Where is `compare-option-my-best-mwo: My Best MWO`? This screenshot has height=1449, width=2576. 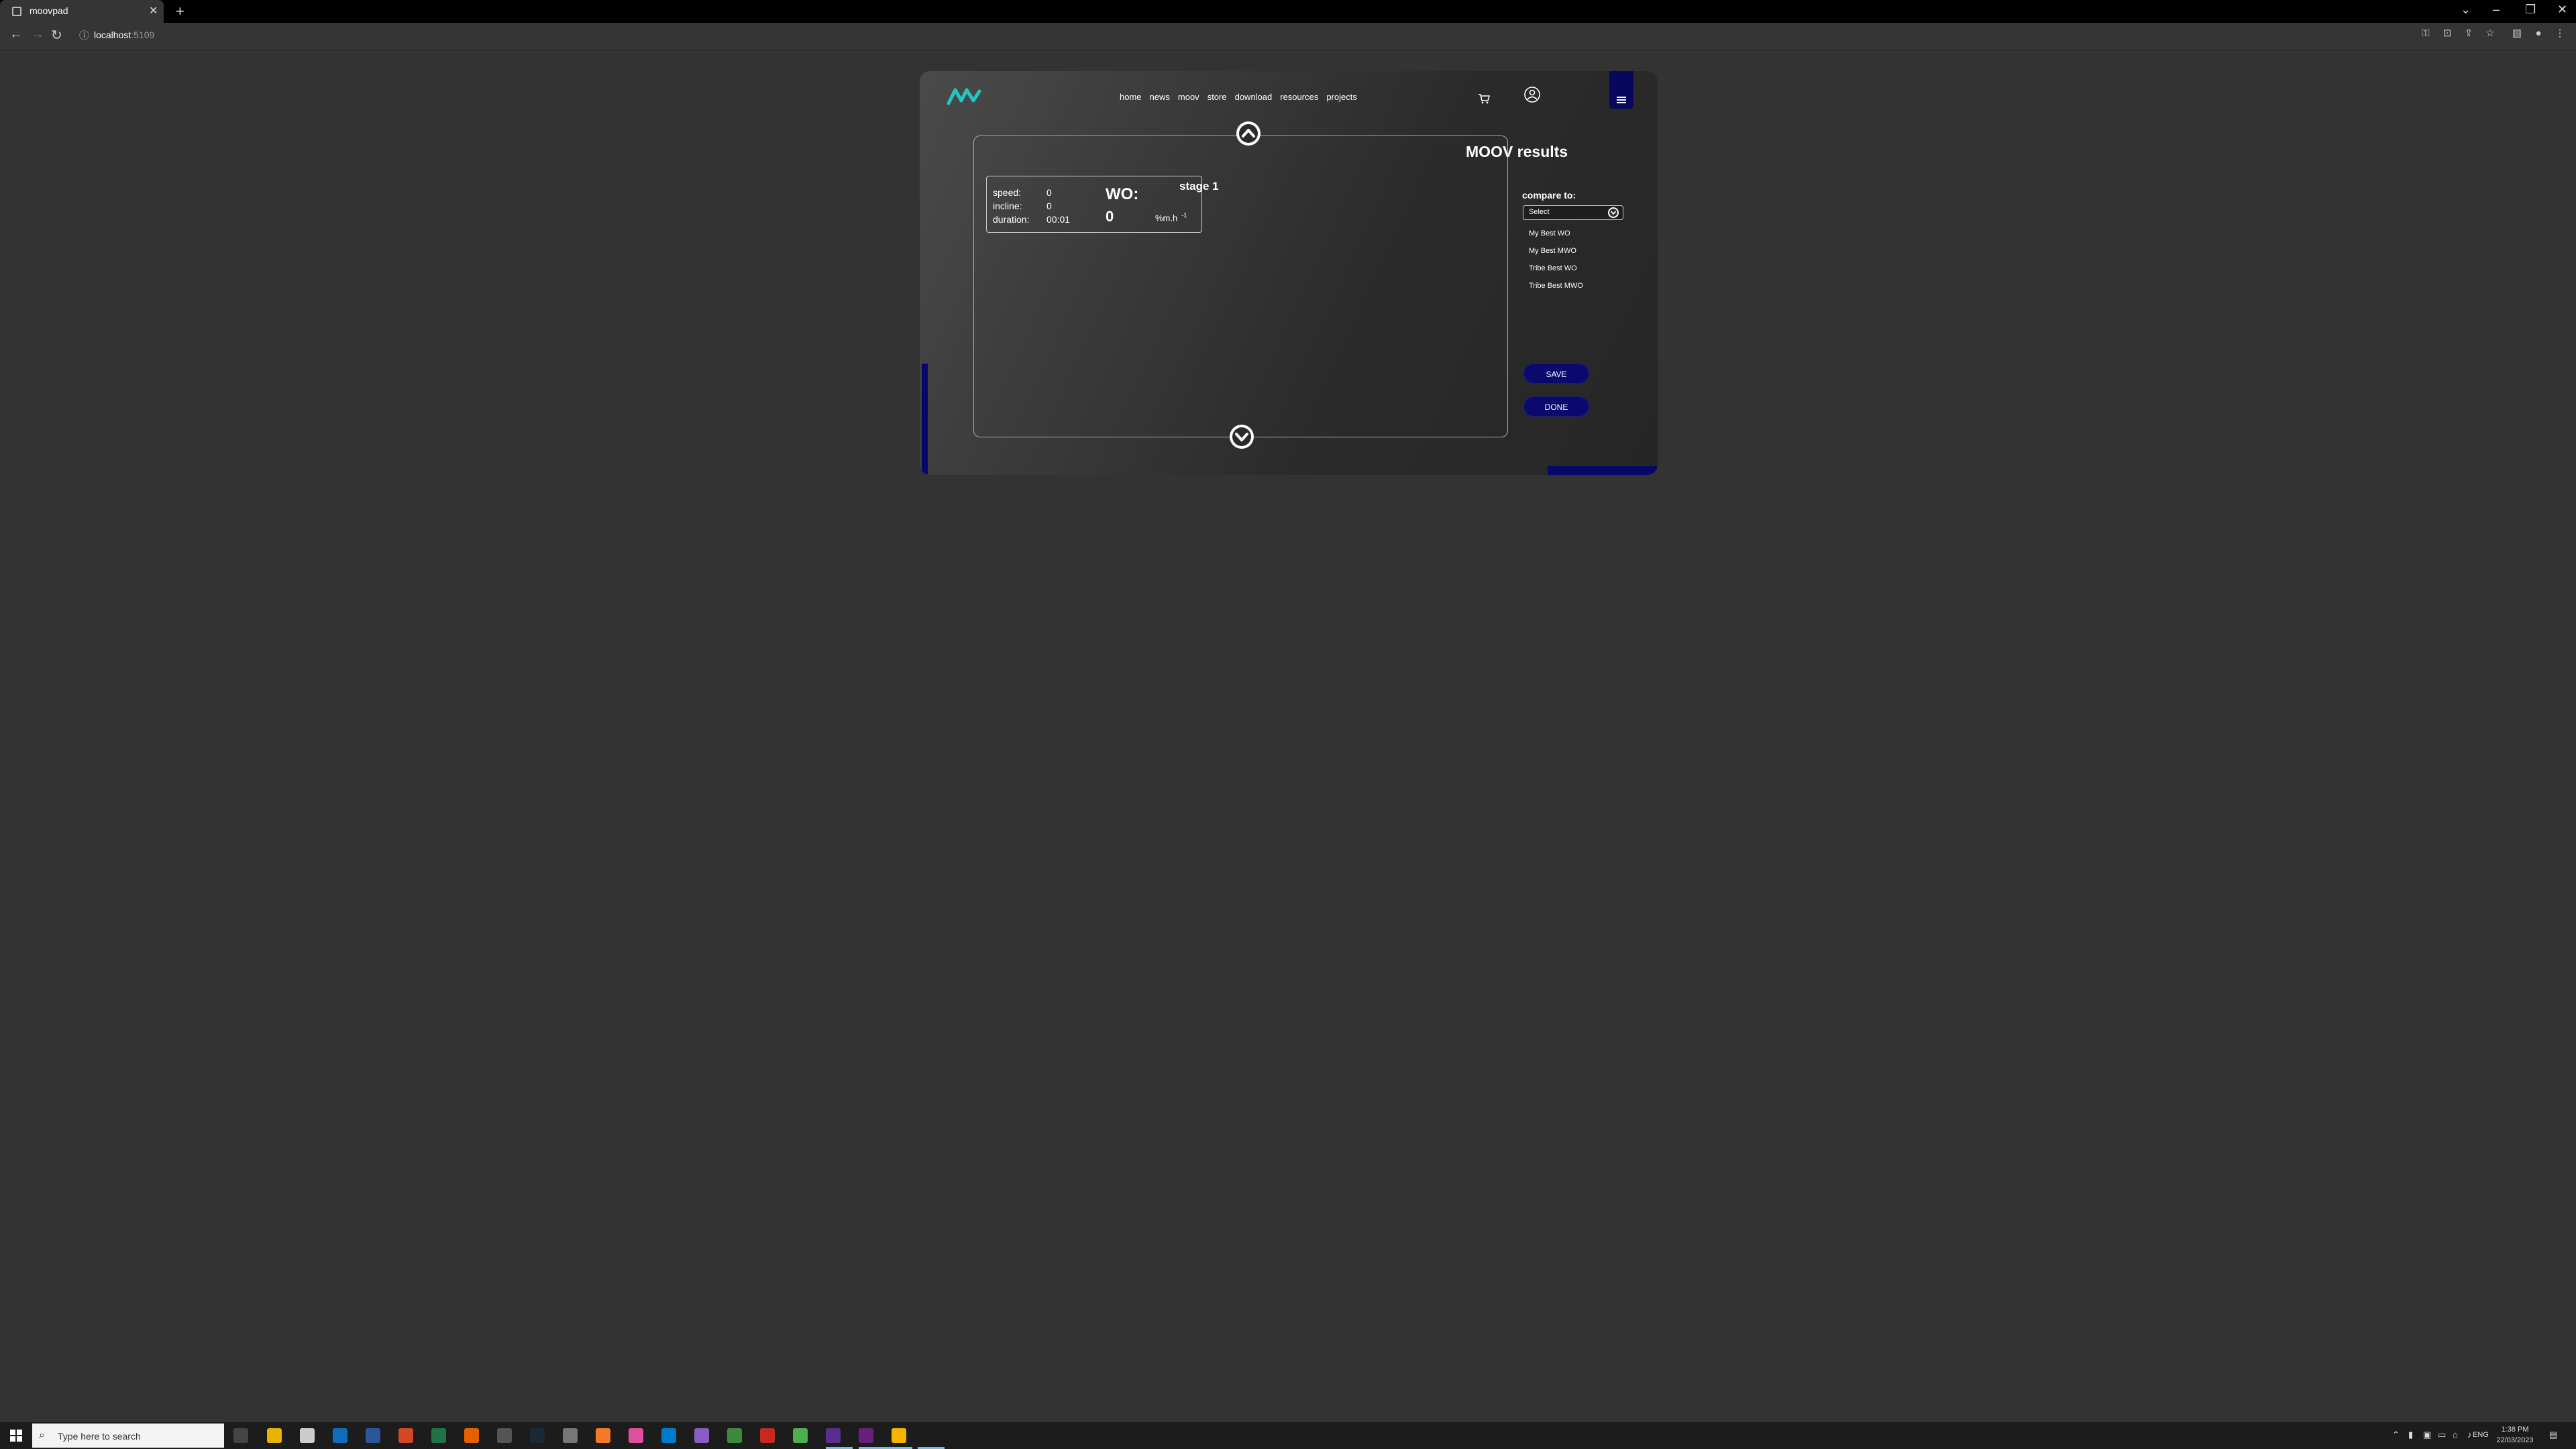 compare-option-my-best-mwo: My Best MWO is located at coordinates (1552, 251).